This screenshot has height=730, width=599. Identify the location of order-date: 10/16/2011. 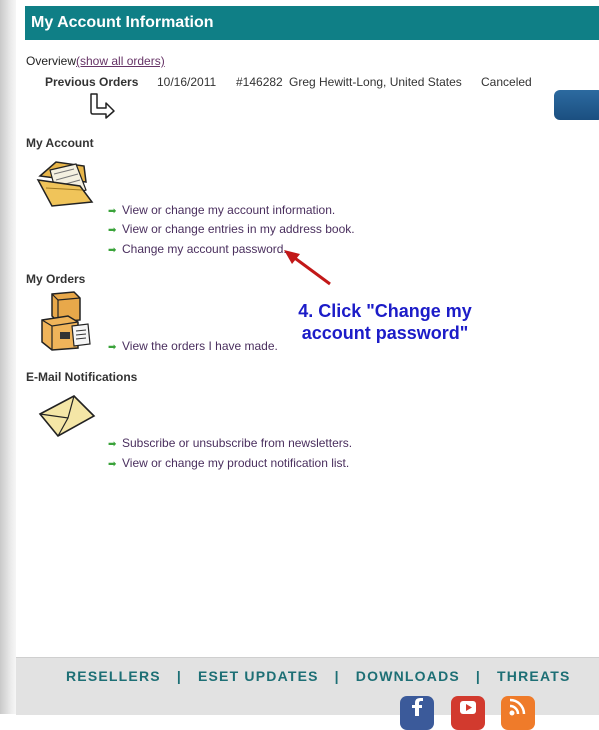
(187, 82).